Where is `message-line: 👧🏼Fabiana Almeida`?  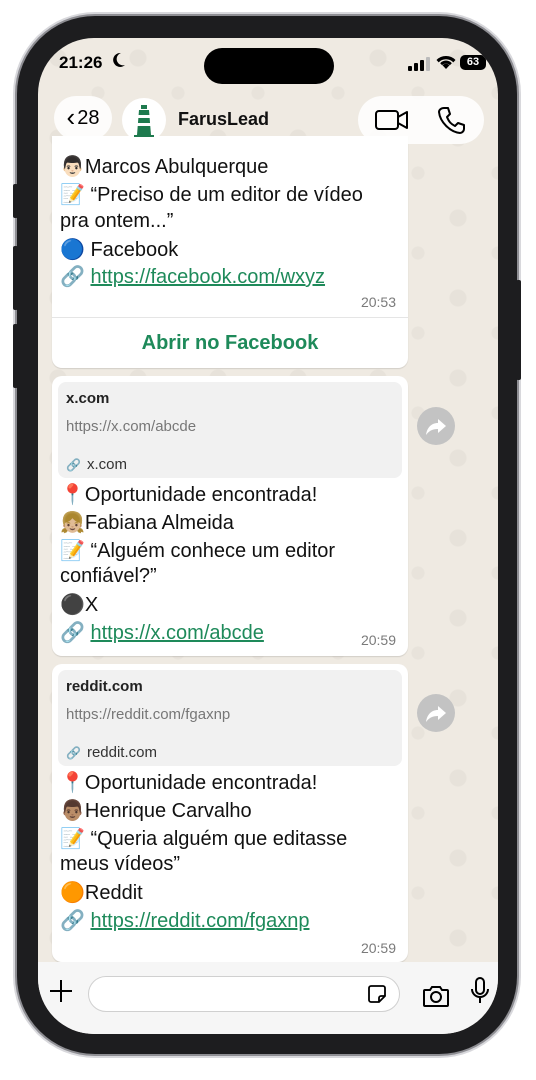 message-line: 👧🏼Fabiana Almeida is located at coordinates (147, 523).